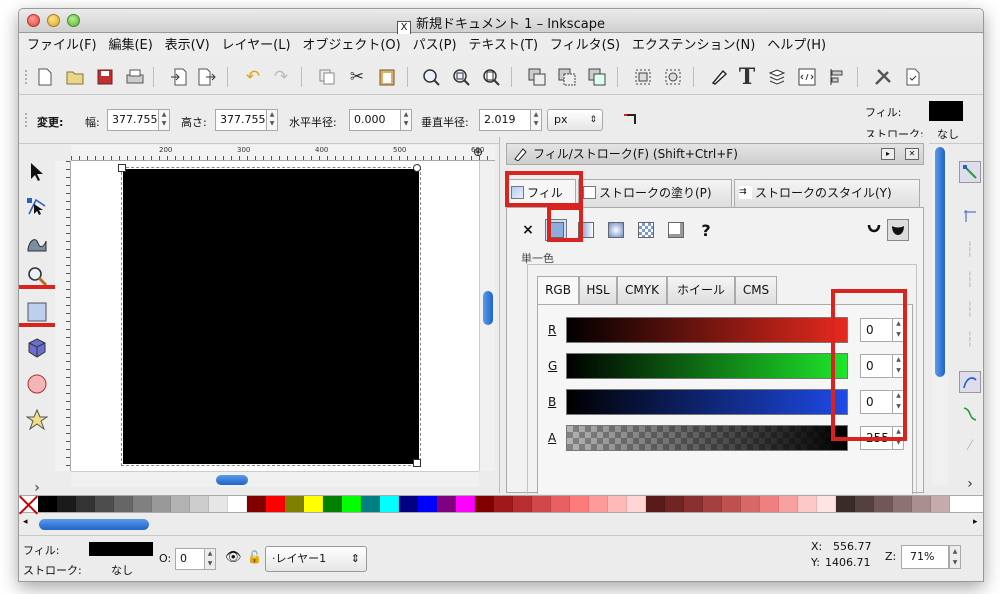  I want to click on print-icon, so click(135, 77).